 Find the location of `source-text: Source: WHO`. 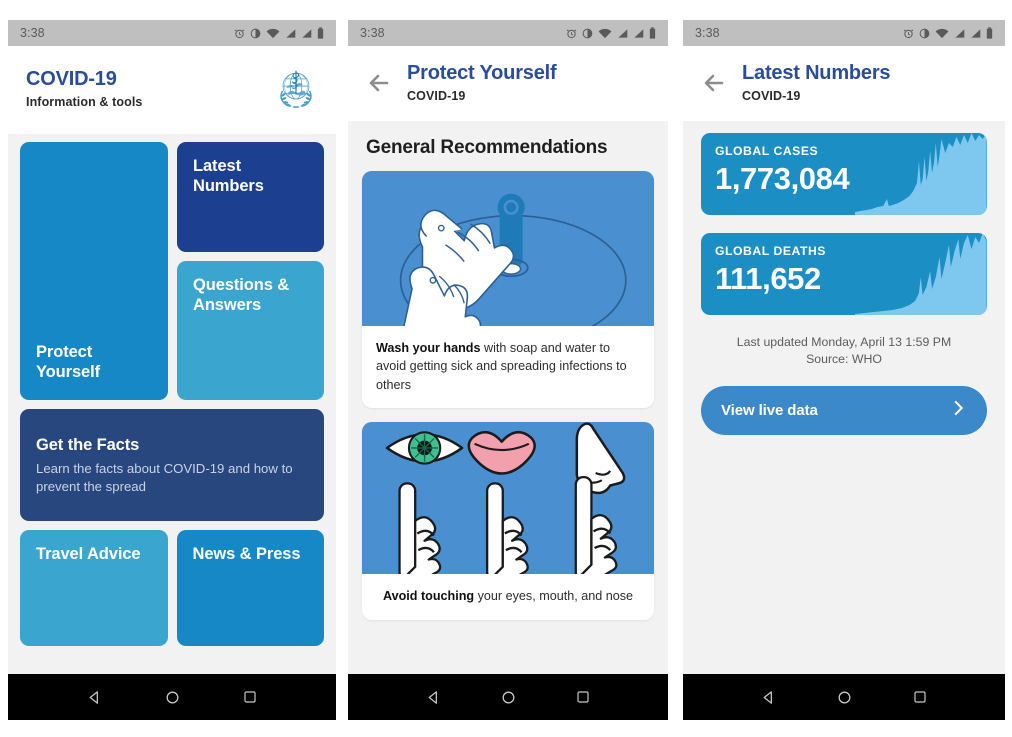

source-text: Source: WHO is located at coordinates (844, 359).